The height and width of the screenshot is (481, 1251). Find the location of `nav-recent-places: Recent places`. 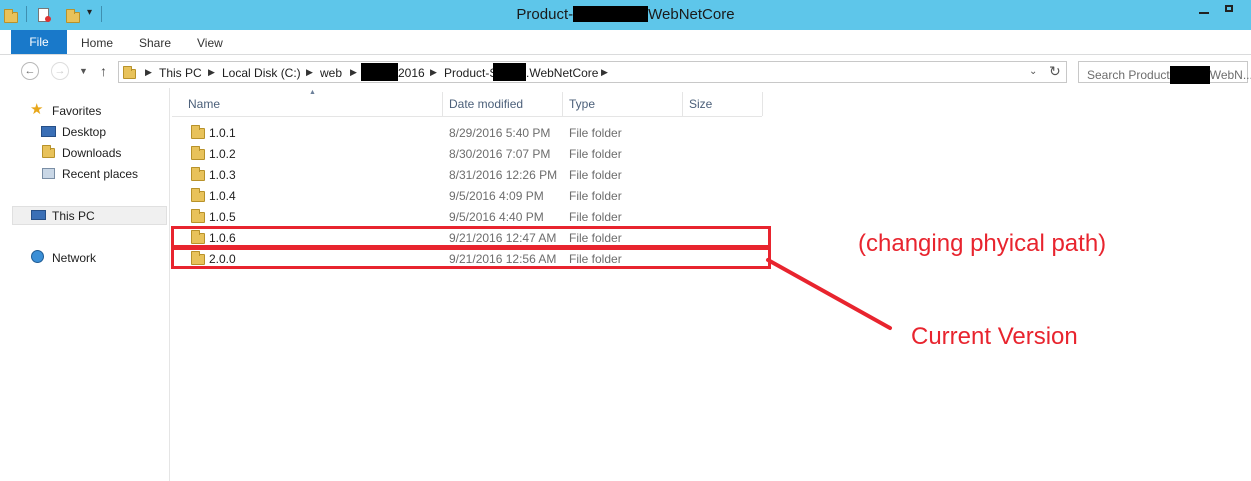

nav-recent-places: Recent places is located at coordinates (100, 174).